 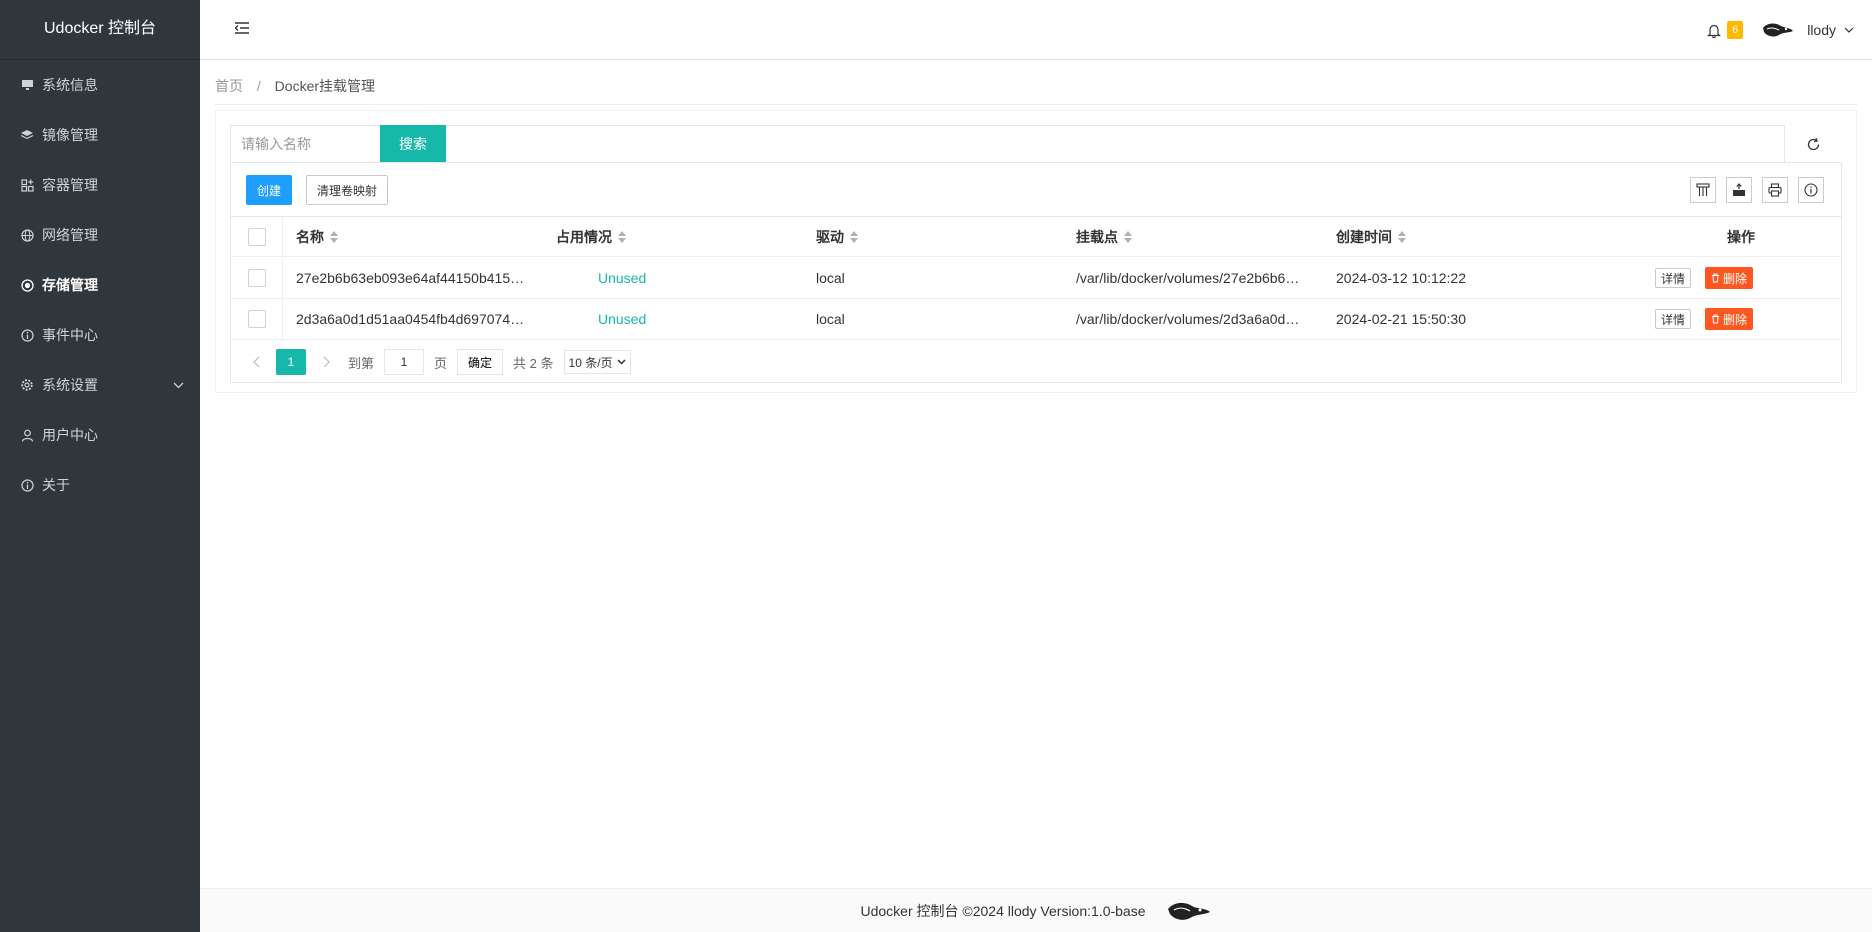 What do you see at coordinates (310, 236) in the screenshot?
I see `column-label: 名称` at bounding box center [310, 236].